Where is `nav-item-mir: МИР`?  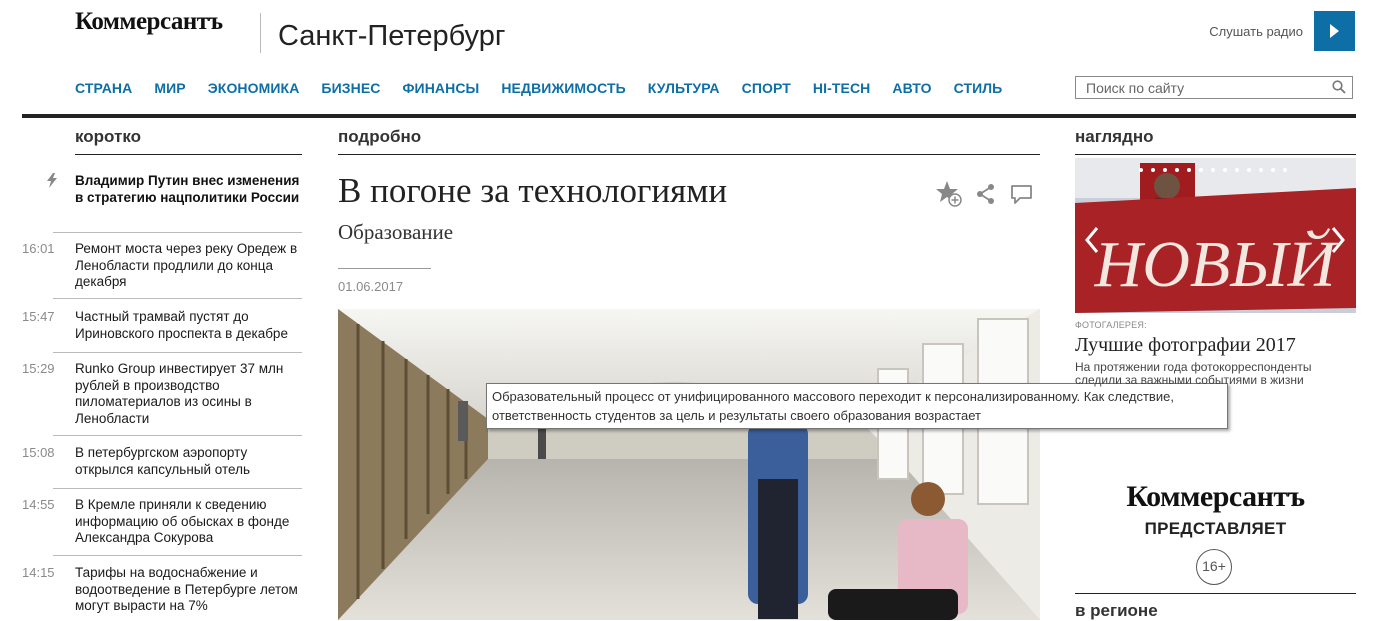 nav-item-mir: МИР is located at coordinates (169, 88).